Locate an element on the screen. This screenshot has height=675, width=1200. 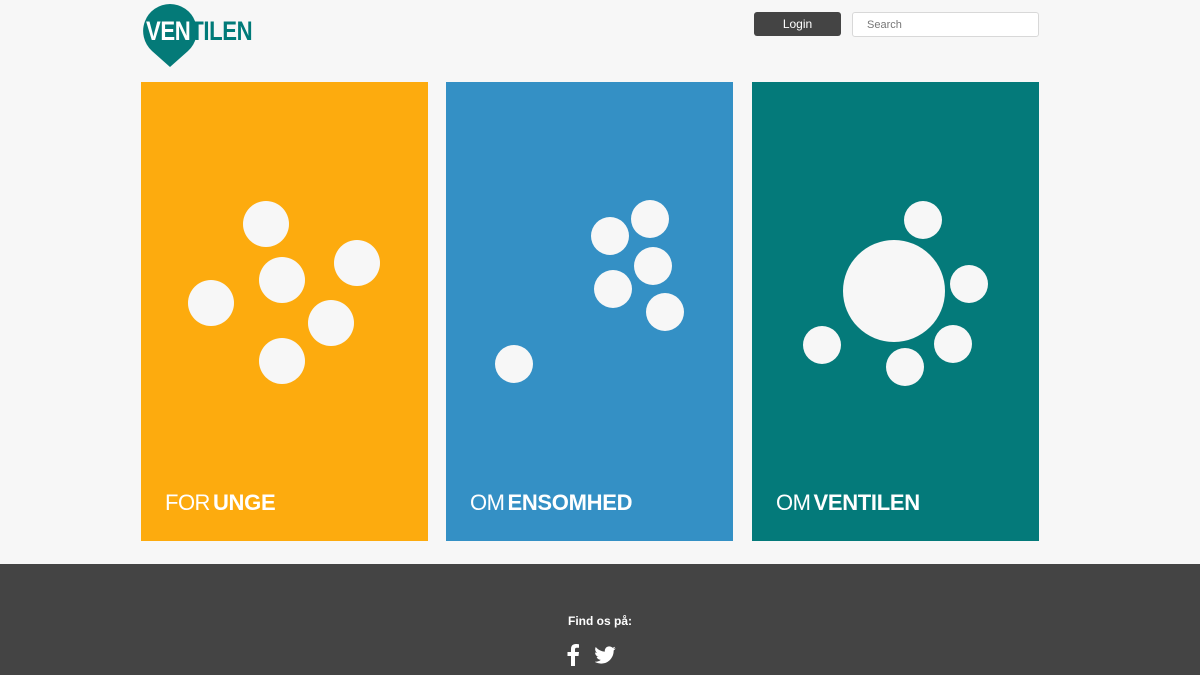
site-header: VENTILEN Login is located at coordinates (600, 35).